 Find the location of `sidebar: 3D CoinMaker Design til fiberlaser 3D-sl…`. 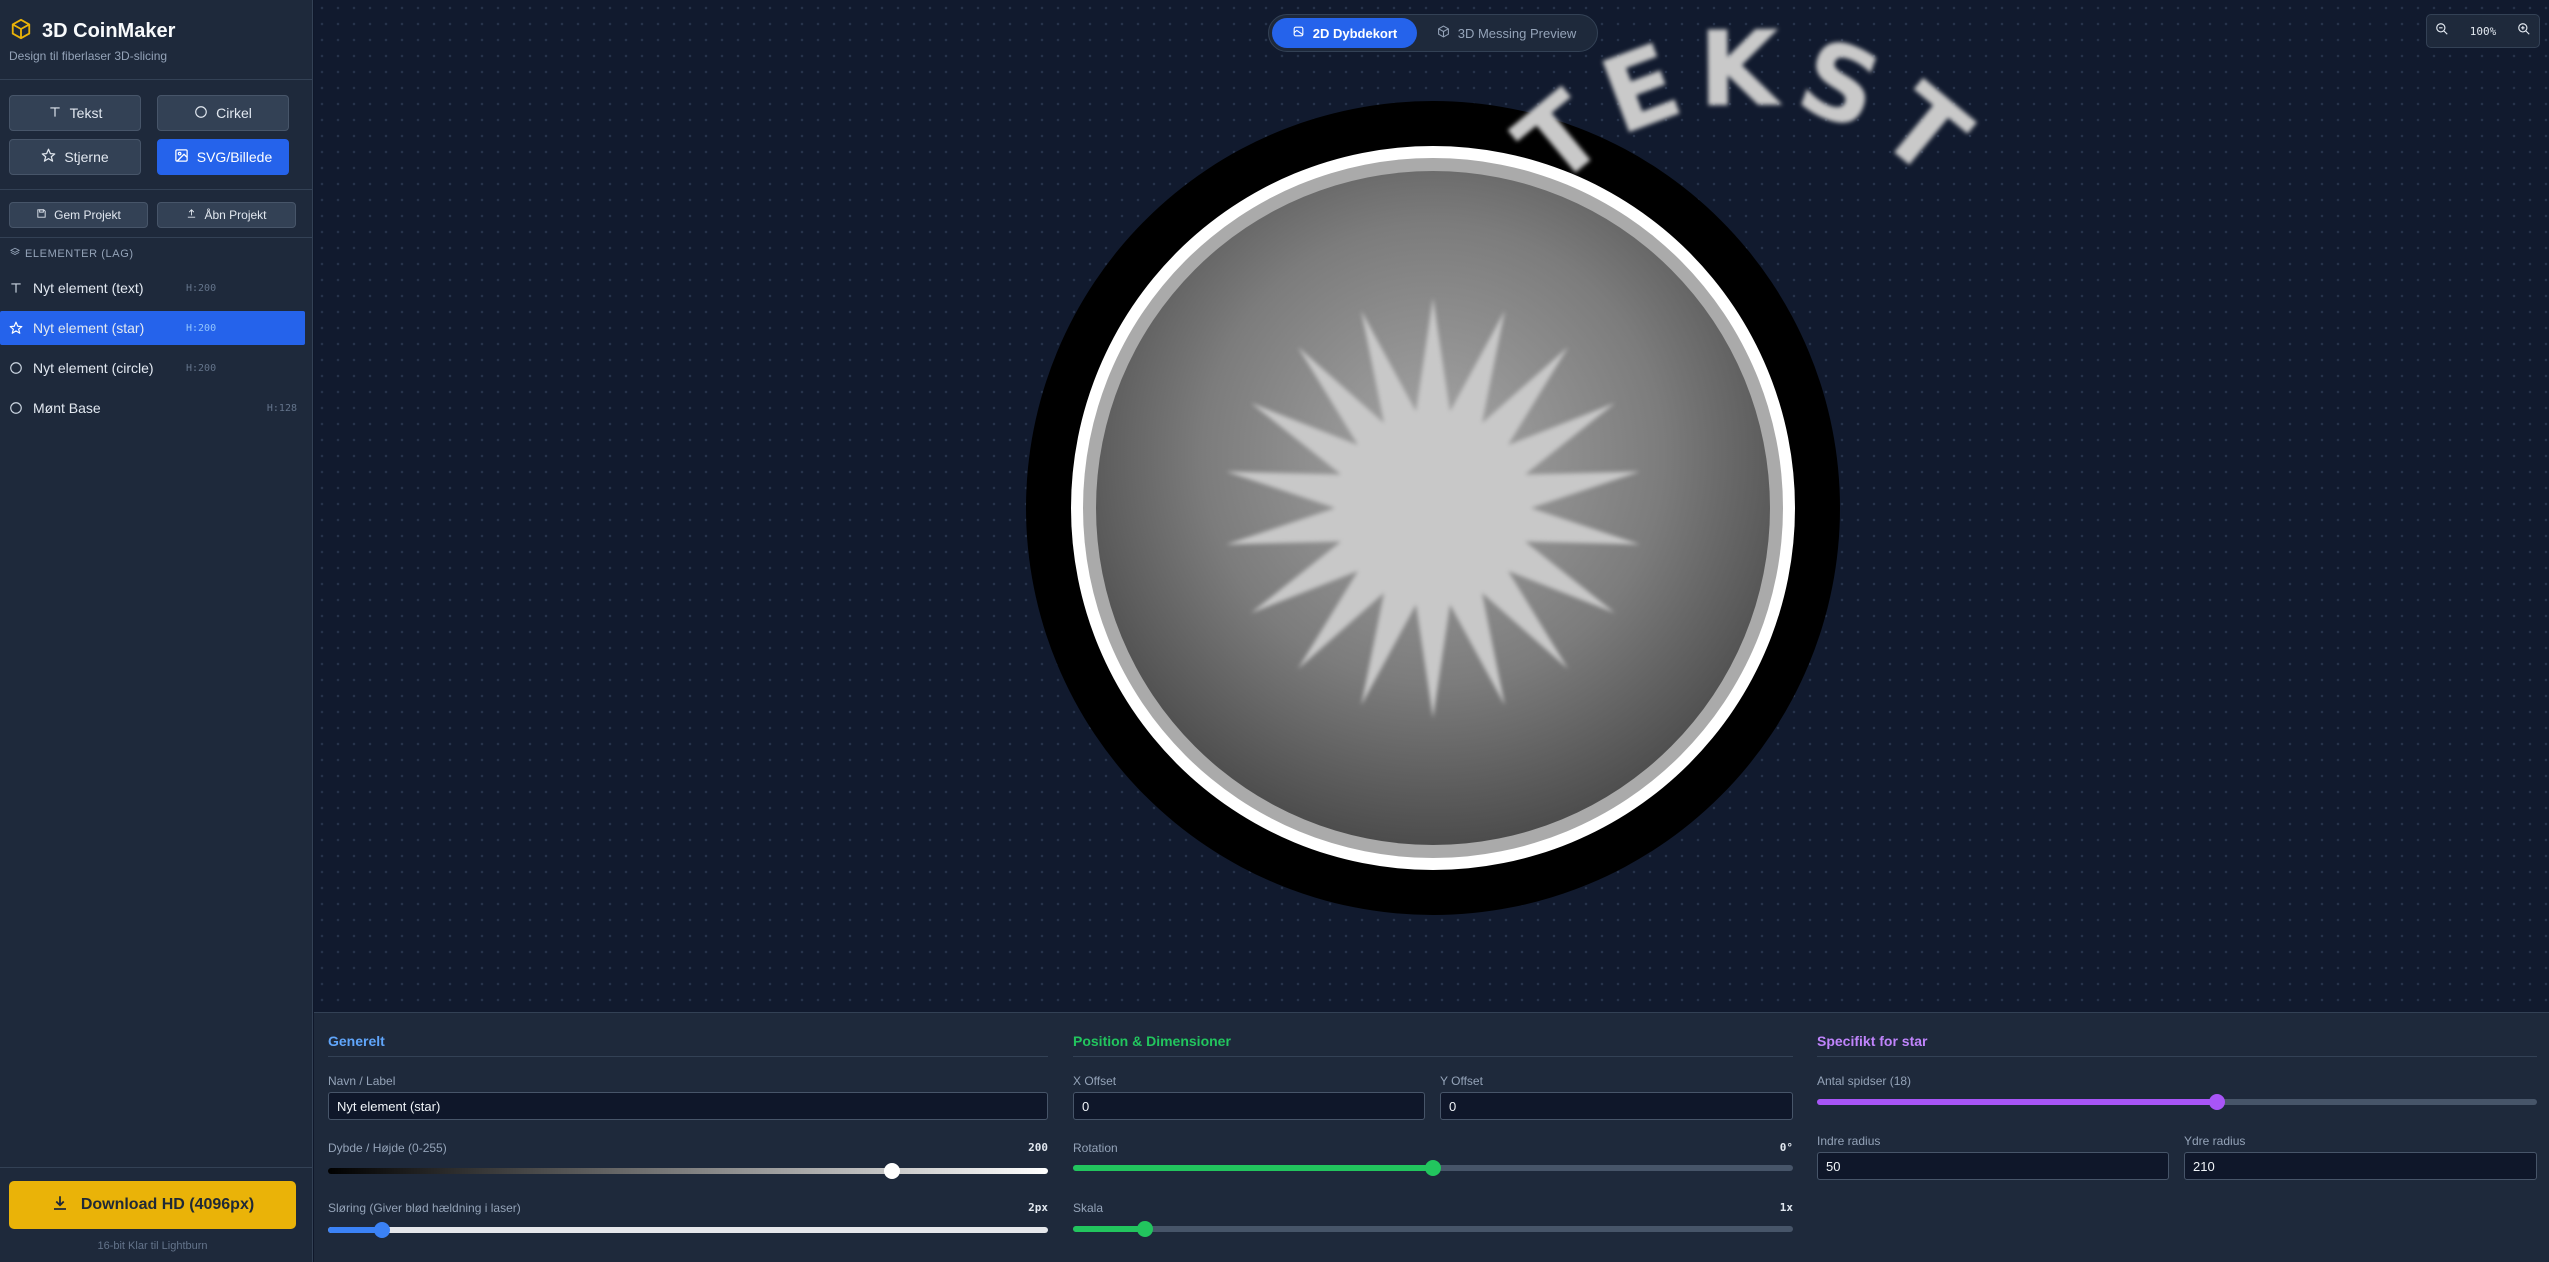

sidebar: 3D CoinMaker Design til fiberlaser 3D-sl… is located at coordinates (156, 631).